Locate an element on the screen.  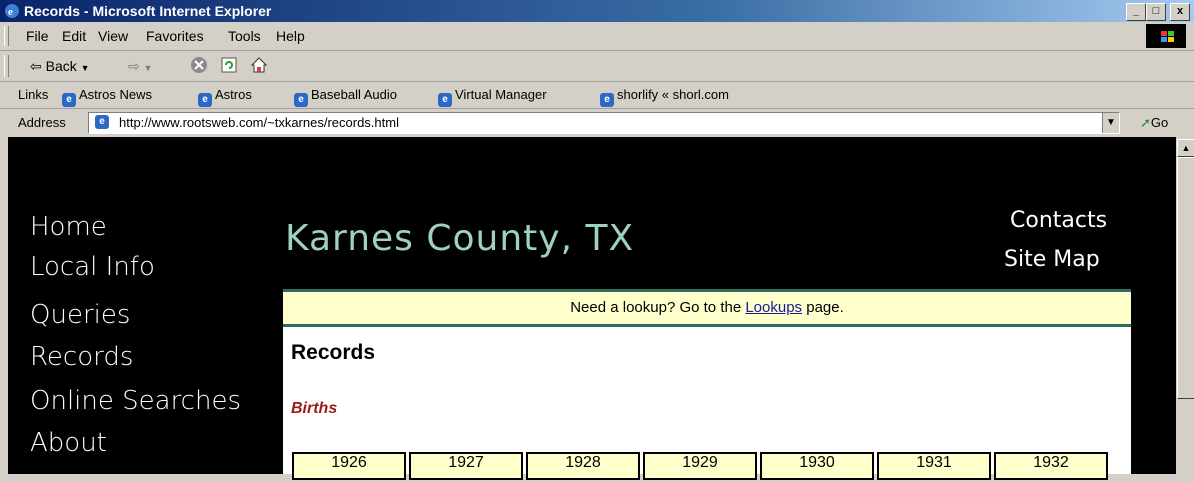
lookup-banner: Need a lookup? Go to the Lookups page. is located at coordinates (707, 308).